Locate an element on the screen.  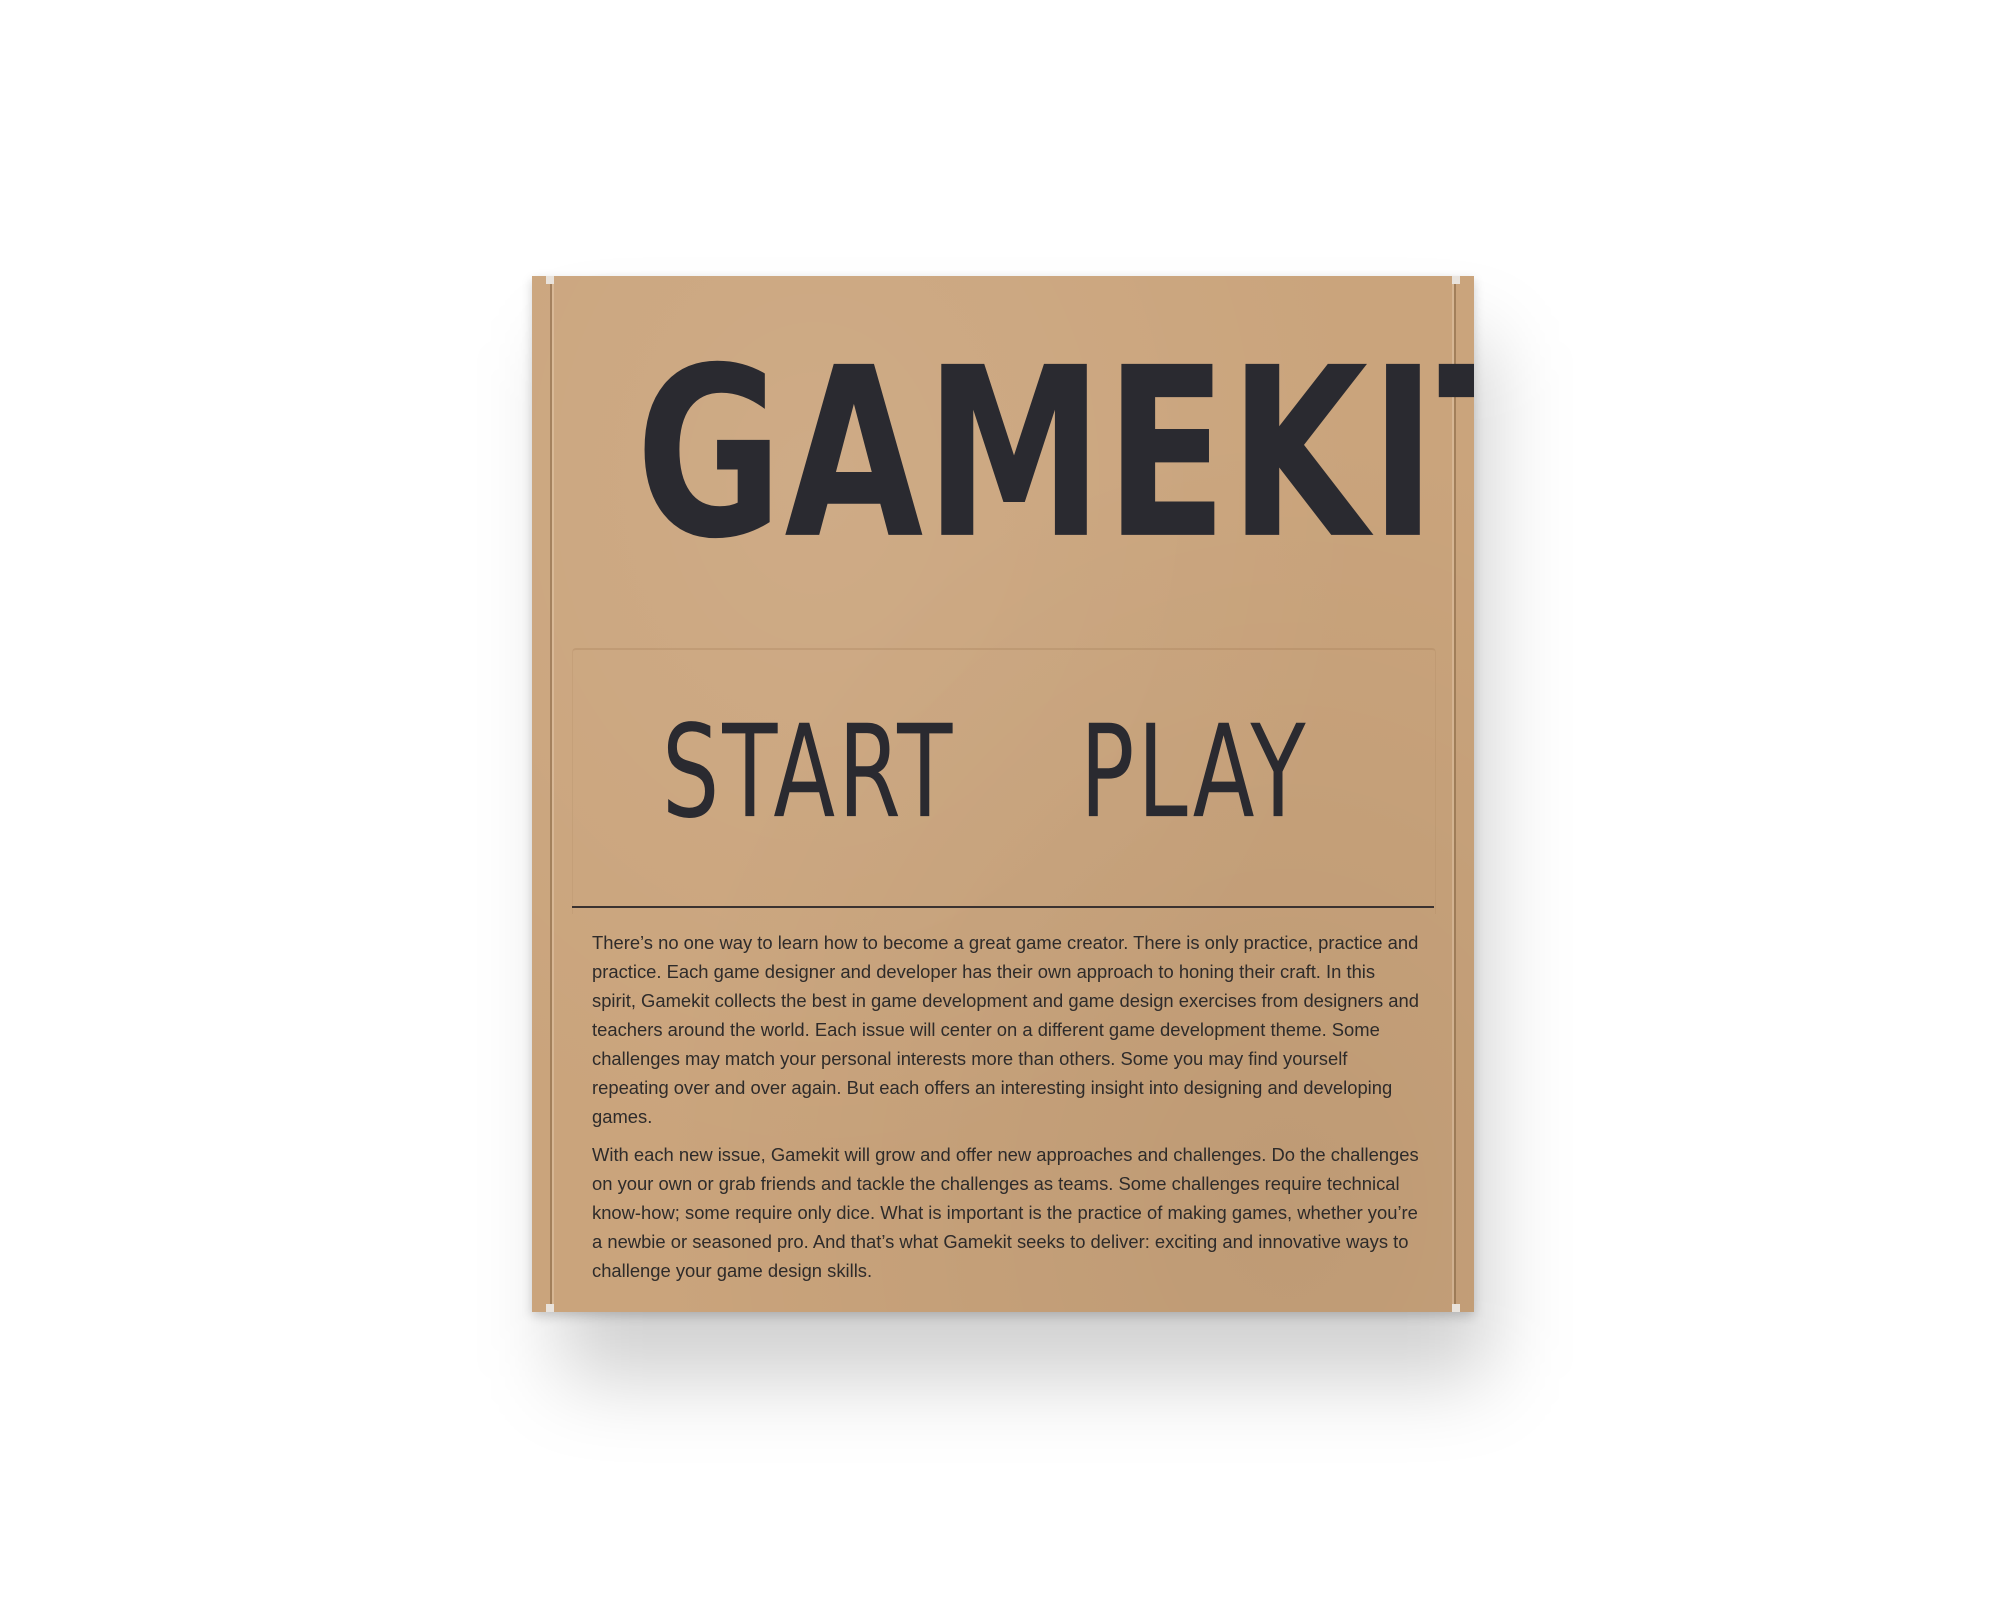
tagline-row: START PLAY is located at coordinates (1003, 778).